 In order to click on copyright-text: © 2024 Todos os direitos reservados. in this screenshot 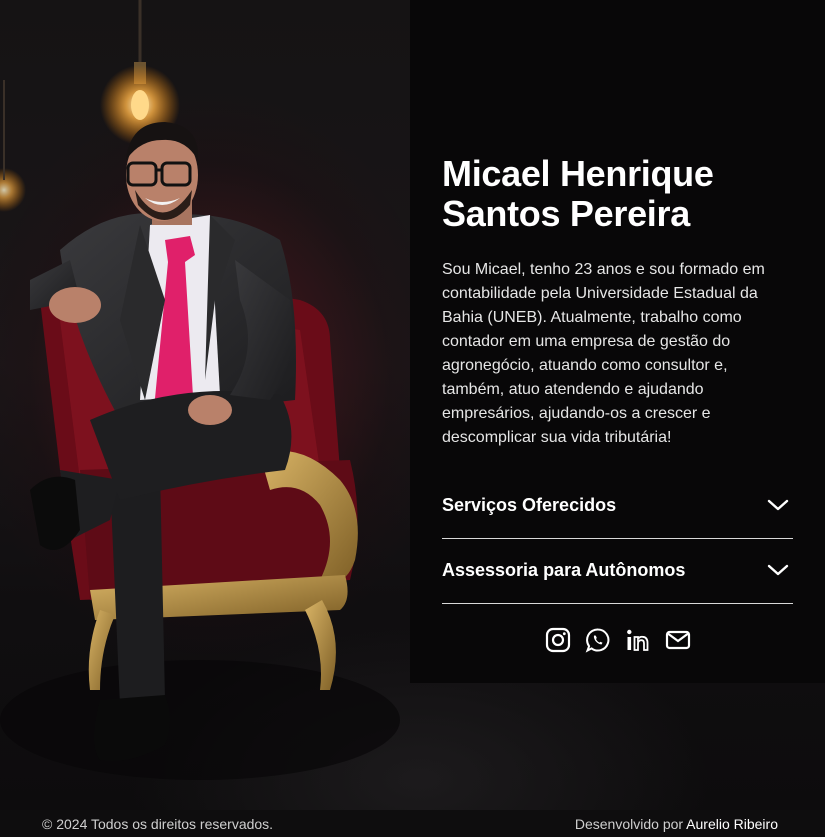, I will do `click(158, 824)`.